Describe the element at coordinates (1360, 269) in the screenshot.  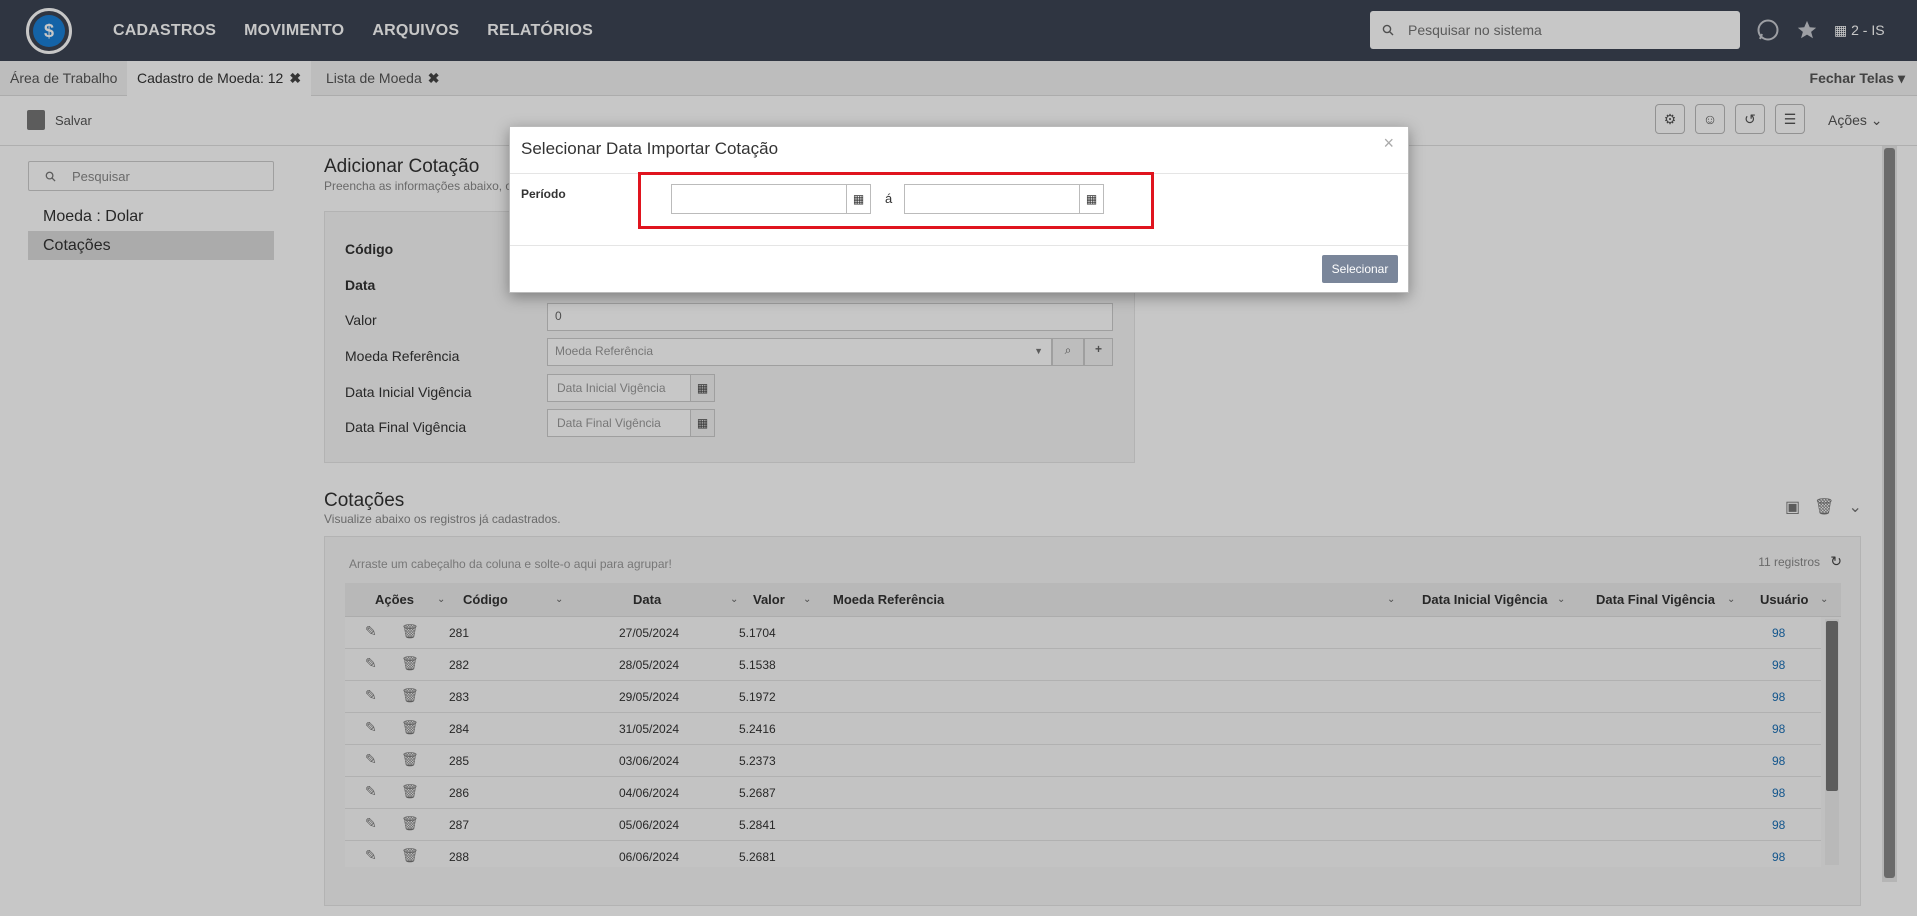
I see `selecionar-button: Selecionar` at that location.